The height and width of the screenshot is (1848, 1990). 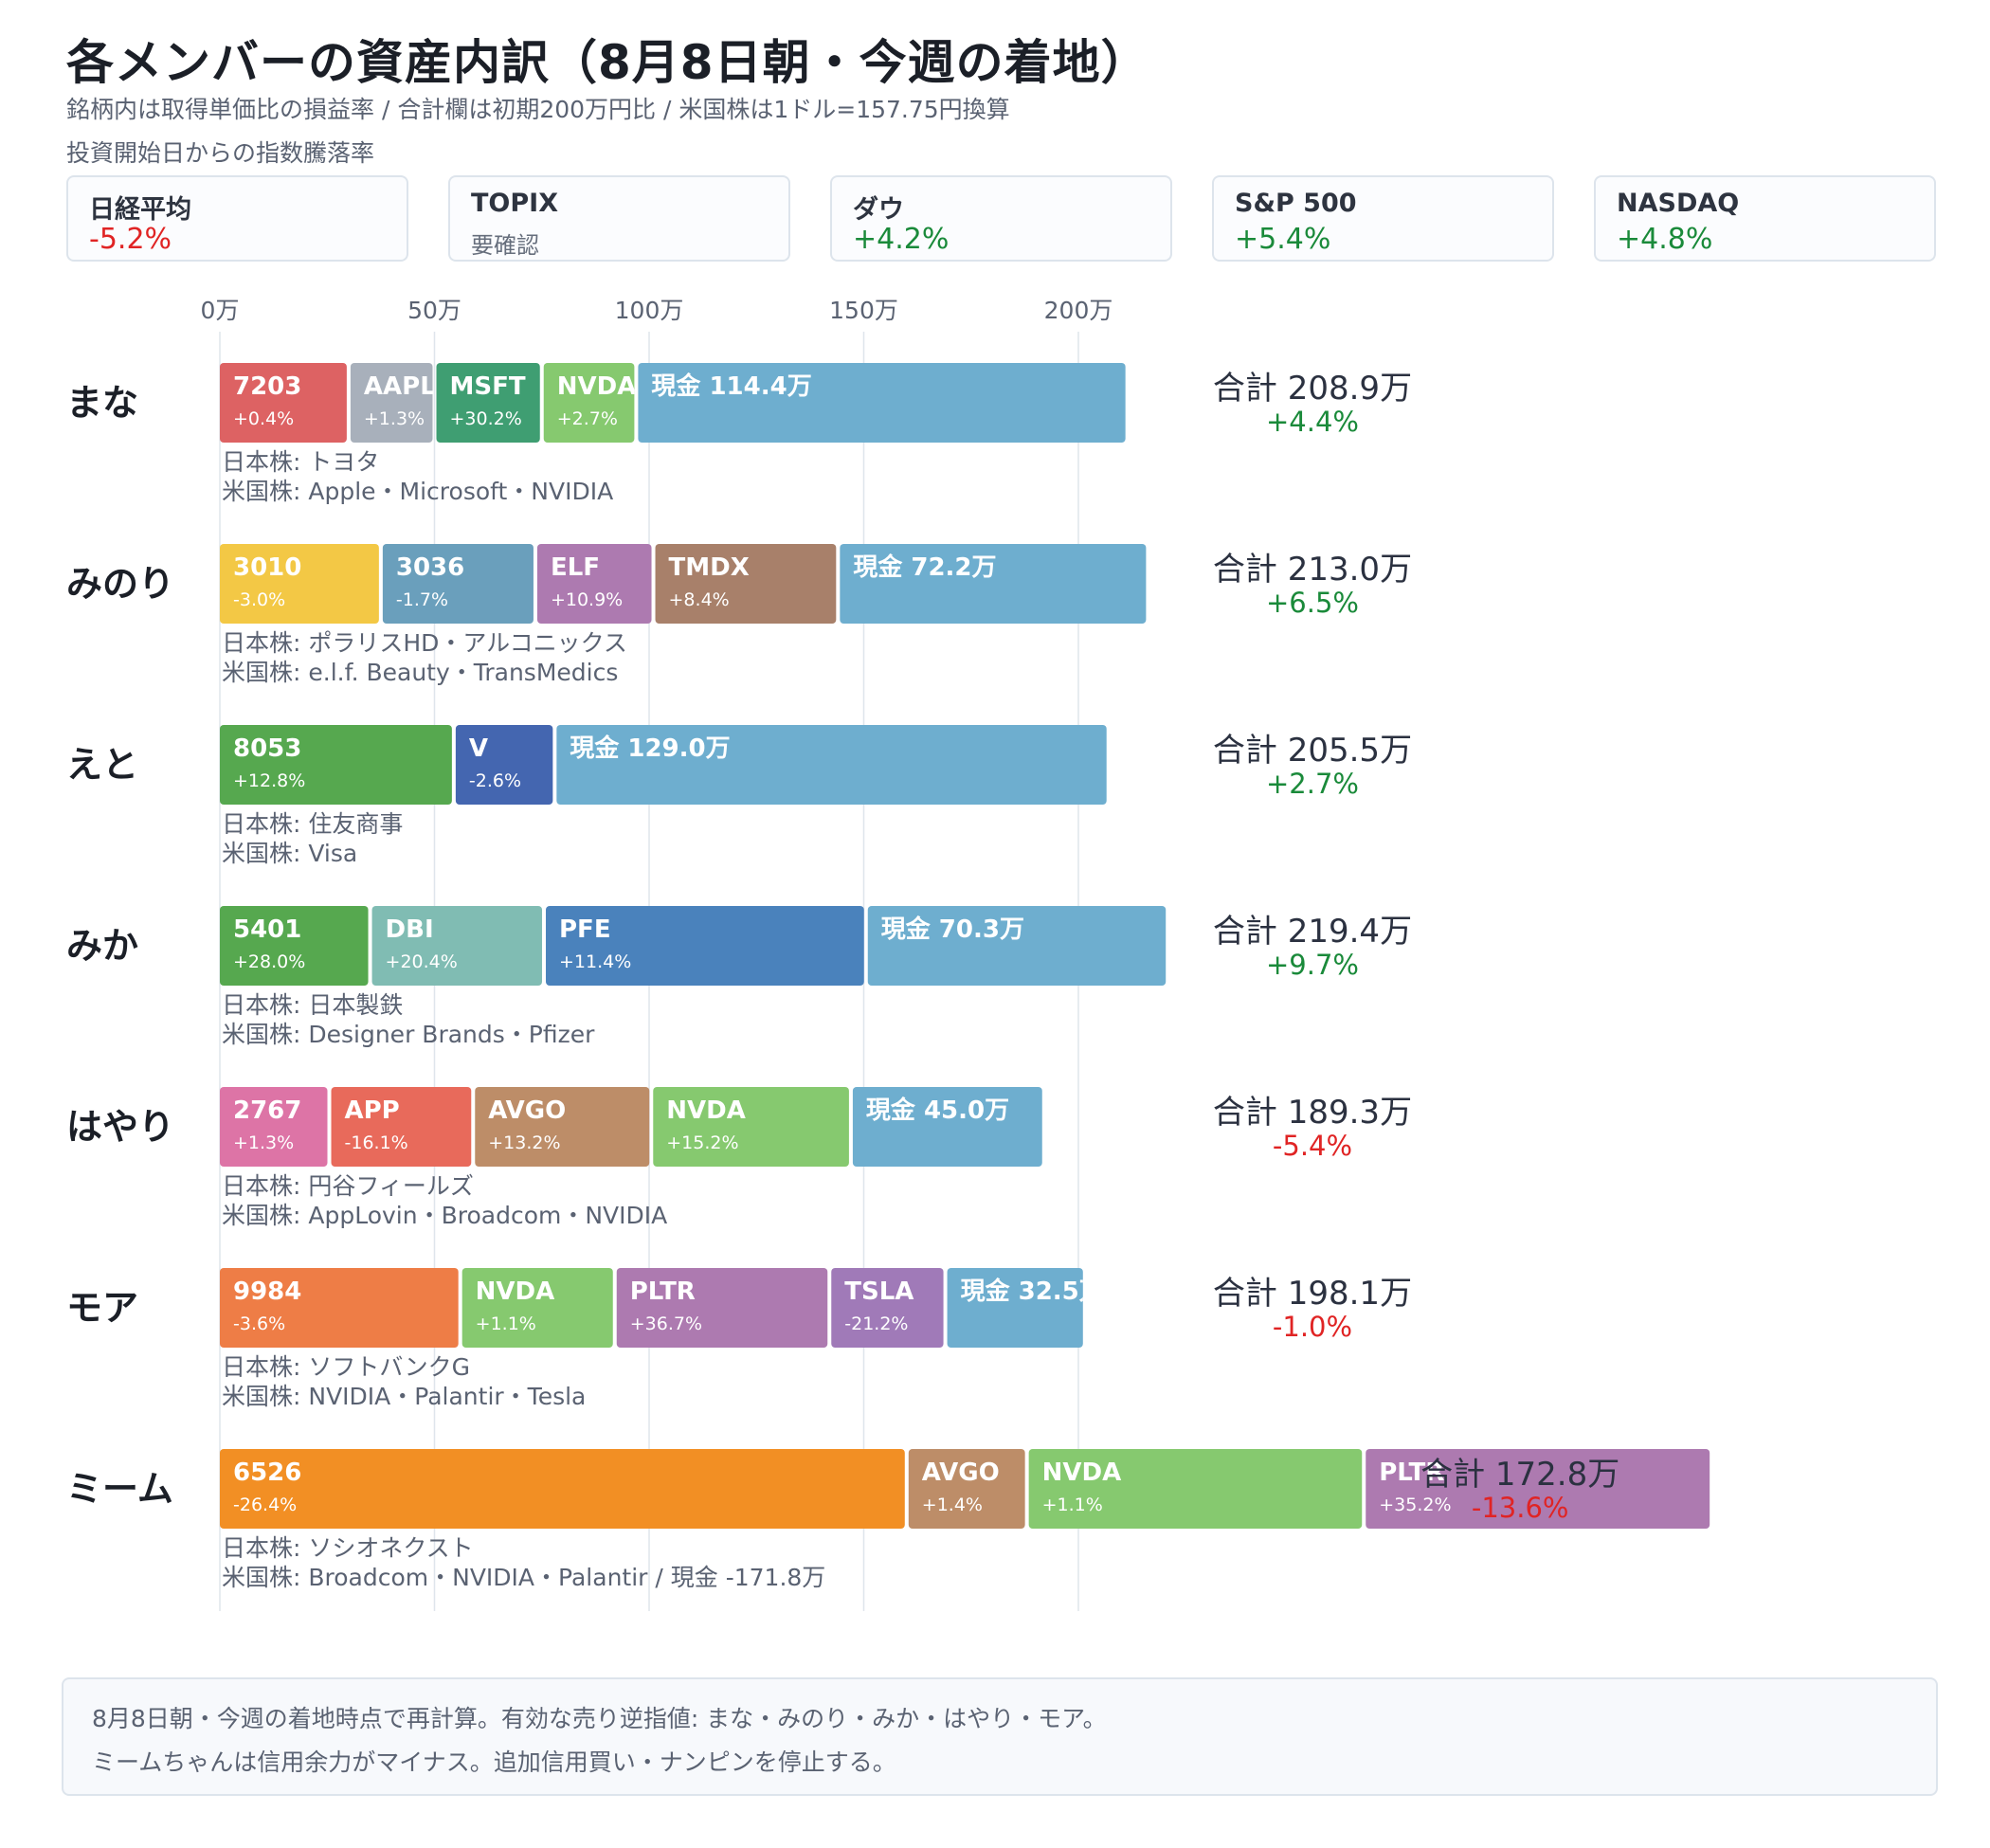 What do you see at coordinates (267, 1292) in the screenshot?
I see `segment-label: 9984` at bounding box center [267, 1292].